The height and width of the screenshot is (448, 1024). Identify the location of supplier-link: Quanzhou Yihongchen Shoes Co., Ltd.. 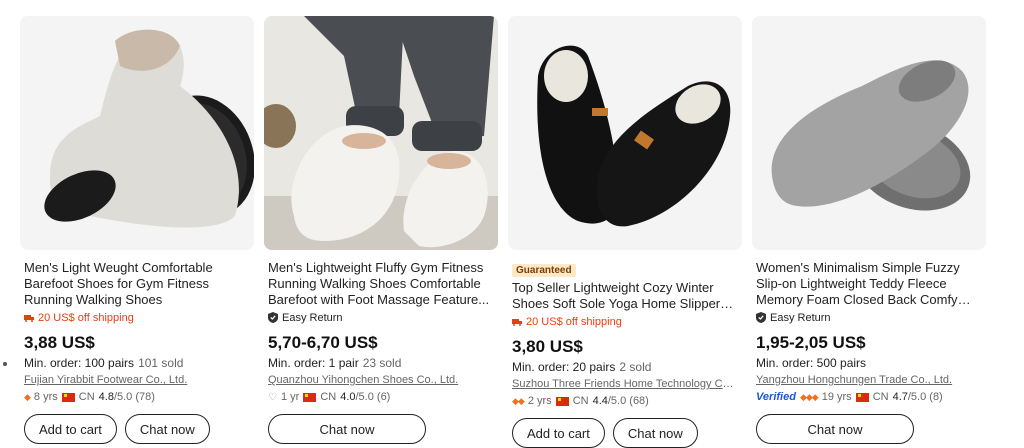
(381, 381).